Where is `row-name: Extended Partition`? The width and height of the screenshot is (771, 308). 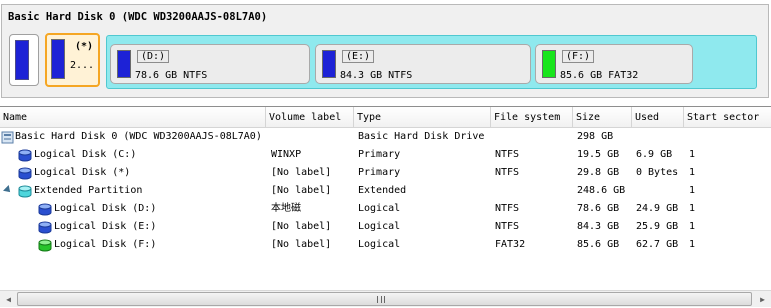 row-name: Extended Partition is located at coordinates (88, 190).